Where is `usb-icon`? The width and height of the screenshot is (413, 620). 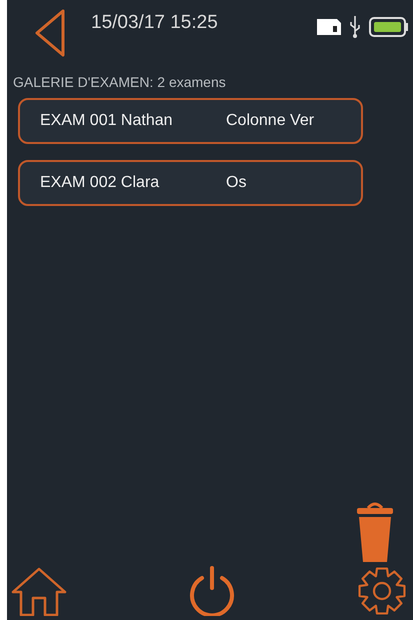 usb-icon is located at coordinates (355, 27).